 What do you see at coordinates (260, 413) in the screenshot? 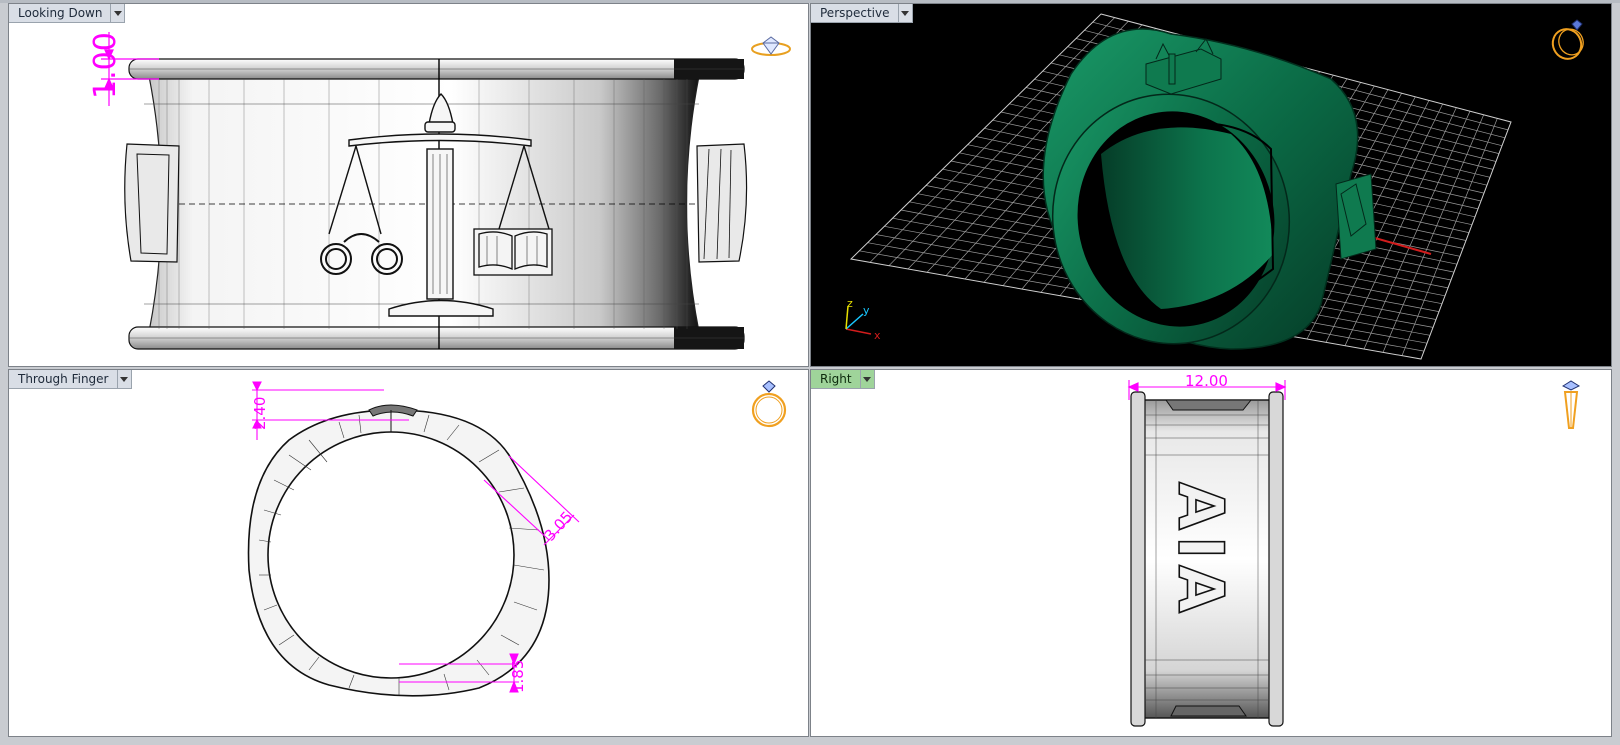
I see `dimension-top-label: 2.40` at bounding box center [260, 413].